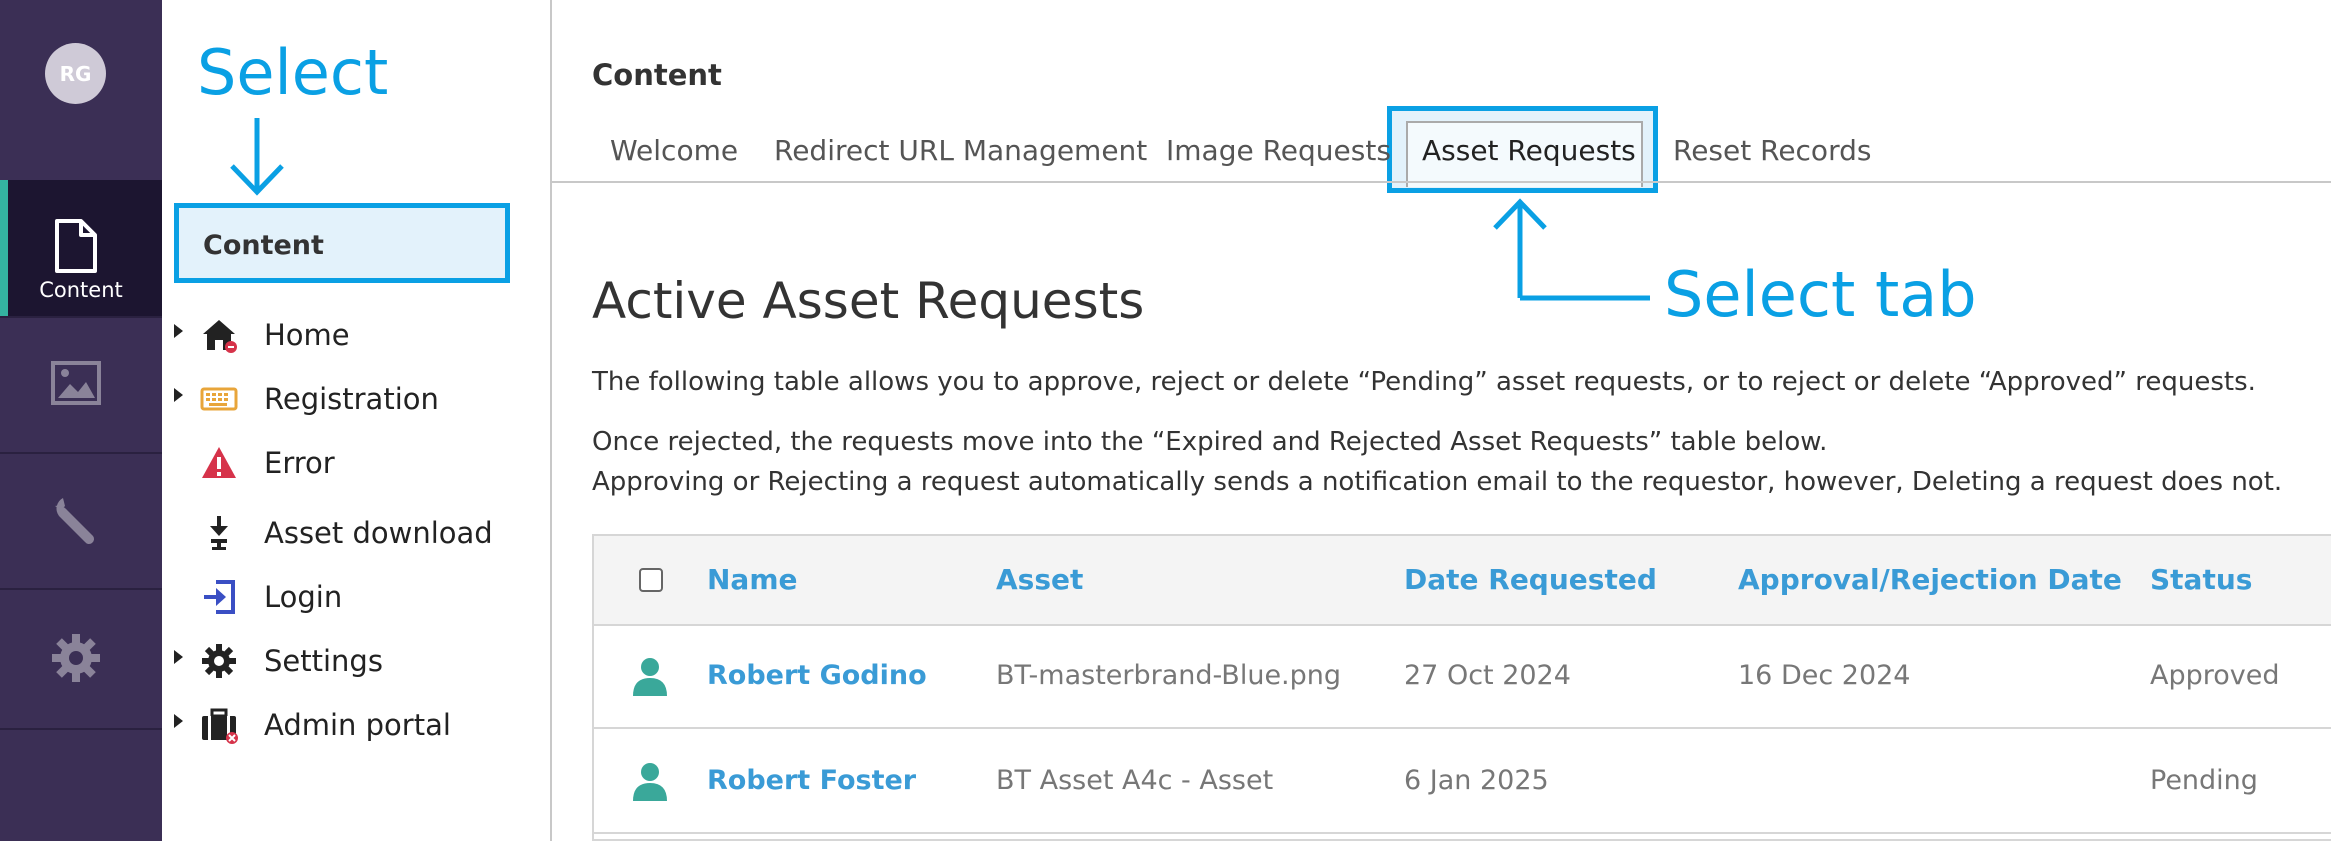 The height and width of the screenshot is (841, 2331). What do you see at coordinates (219, 399) in the screenshot?
I see `keyboard-icon` at bounding box center [219, 399].